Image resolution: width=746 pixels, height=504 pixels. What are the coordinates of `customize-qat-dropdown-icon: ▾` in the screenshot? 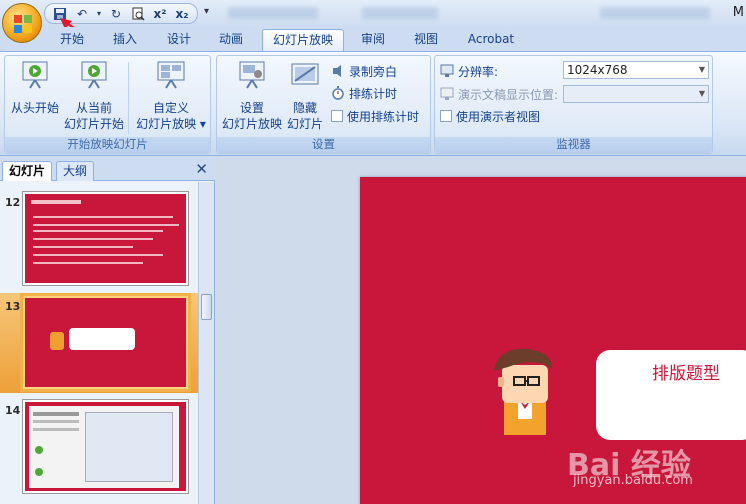 It's located at (206, 11).